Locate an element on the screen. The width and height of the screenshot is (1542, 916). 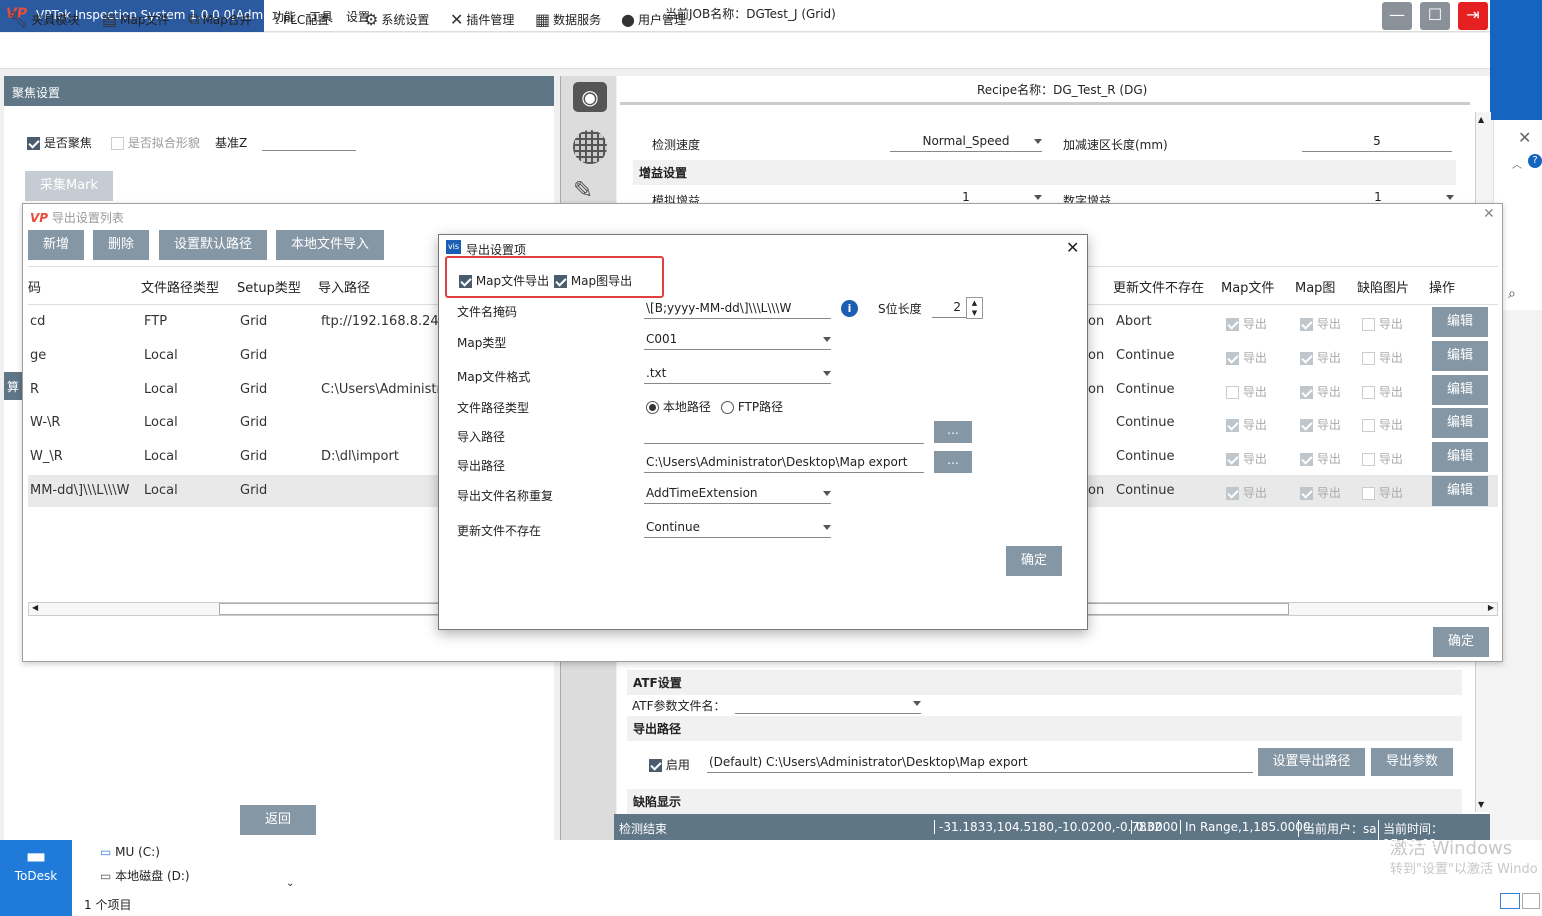
capture-mark-button: 采集Mark is located at coordinates (69, 186).